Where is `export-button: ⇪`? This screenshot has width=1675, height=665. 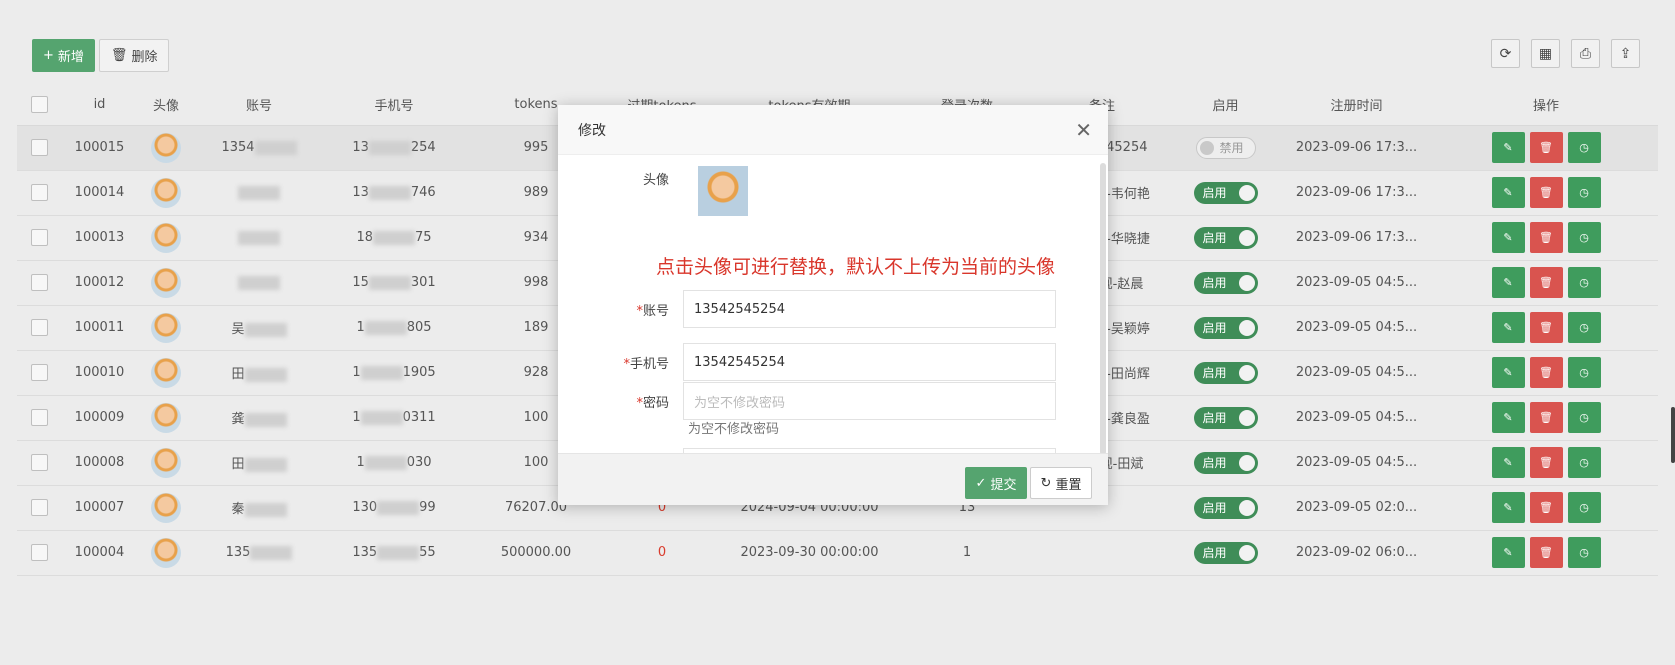 export-button: ⇪ is located at coordinates (1625, 53).